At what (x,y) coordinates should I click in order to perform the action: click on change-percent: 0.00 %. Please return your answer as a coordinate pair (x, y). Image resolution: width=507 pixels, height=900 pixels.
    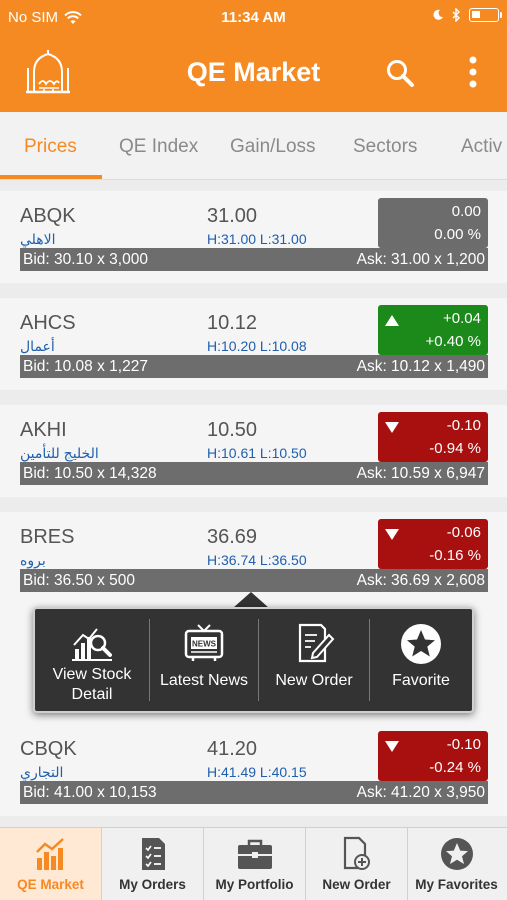
    Looking at the image, I should click on (457, 234).